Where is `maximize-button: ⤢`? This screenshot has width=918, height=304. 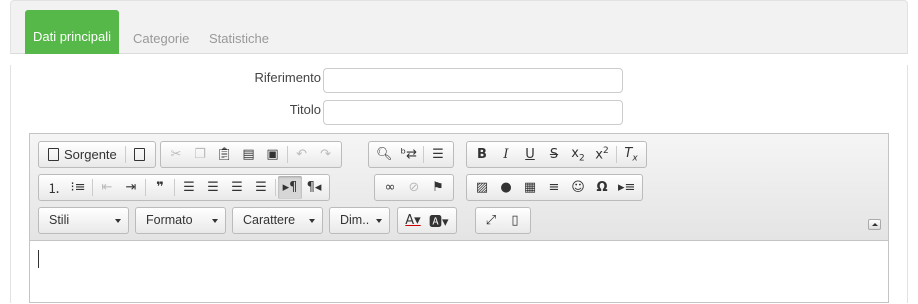 maximize-button: ⤢ is located at coordinates (491, 220).